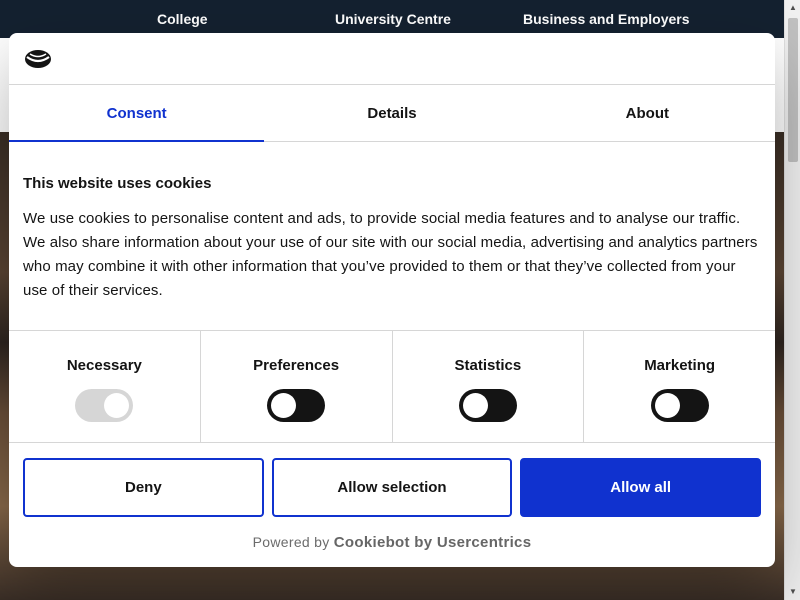 The height and width of the screenshot is (600, 800). Describe the element at coordinates (291, 542) in the screenshot. I see `powered-by-prefix: Powered by` at that location.